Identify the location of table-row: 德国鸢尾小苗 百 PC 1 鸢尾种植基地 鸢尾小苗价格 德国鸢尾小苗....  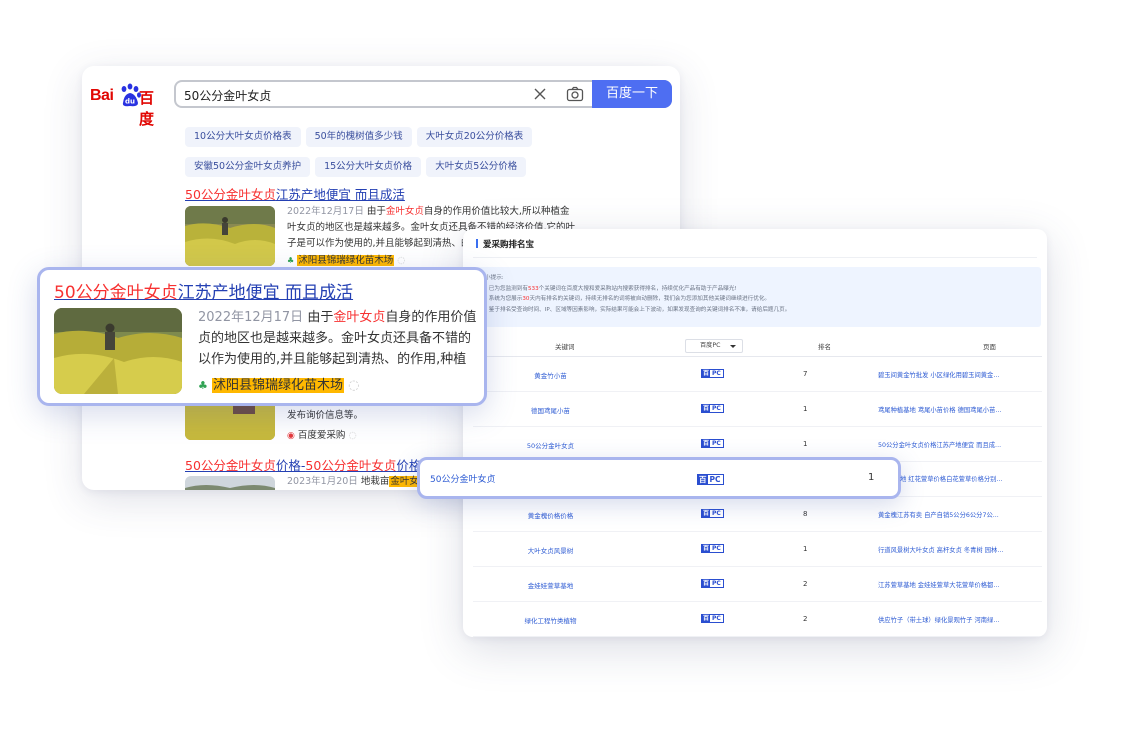
(757, 409).